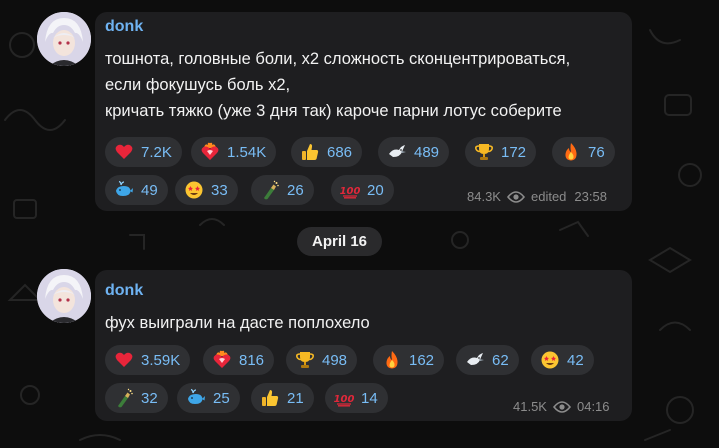  I want to click on reaction-count: 76, so click(596, 152).